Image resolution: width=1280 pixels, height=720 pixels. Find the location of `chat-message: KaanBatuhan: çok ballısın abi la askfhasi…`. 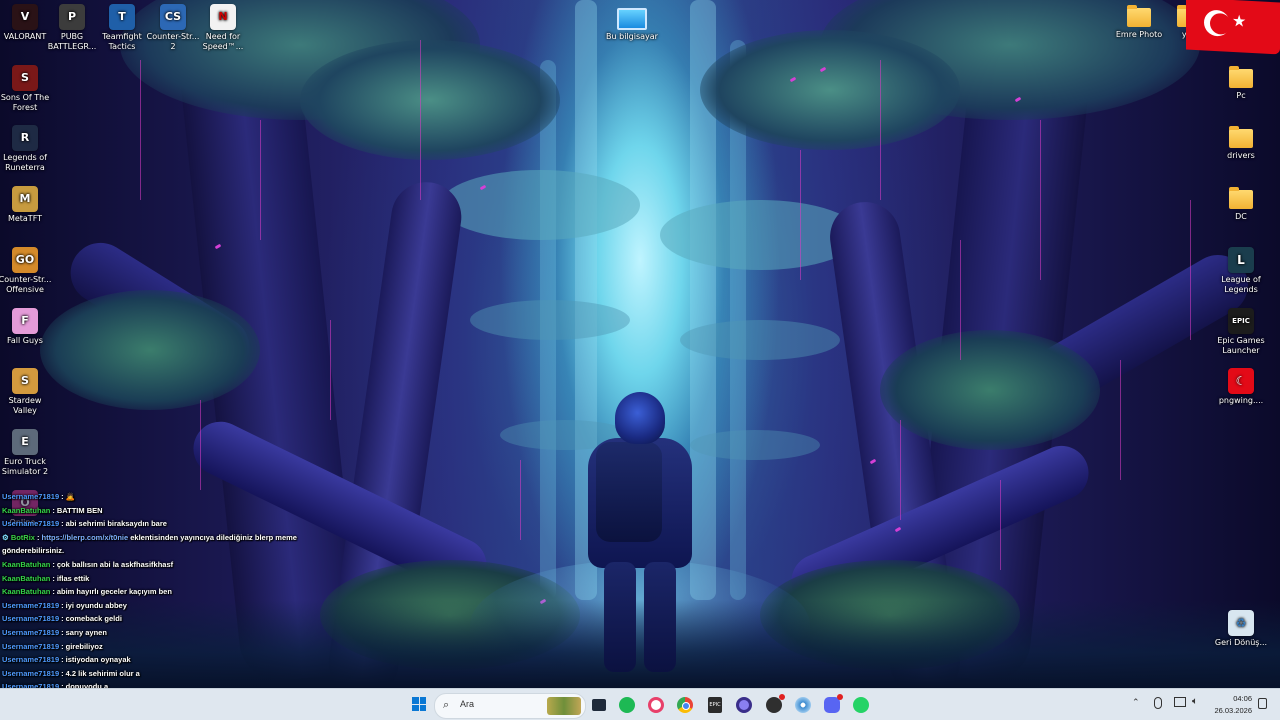

chat-message: KaanBatuhan: çok ballısın abi la askfhasi… is located at coordinates (157, 565).